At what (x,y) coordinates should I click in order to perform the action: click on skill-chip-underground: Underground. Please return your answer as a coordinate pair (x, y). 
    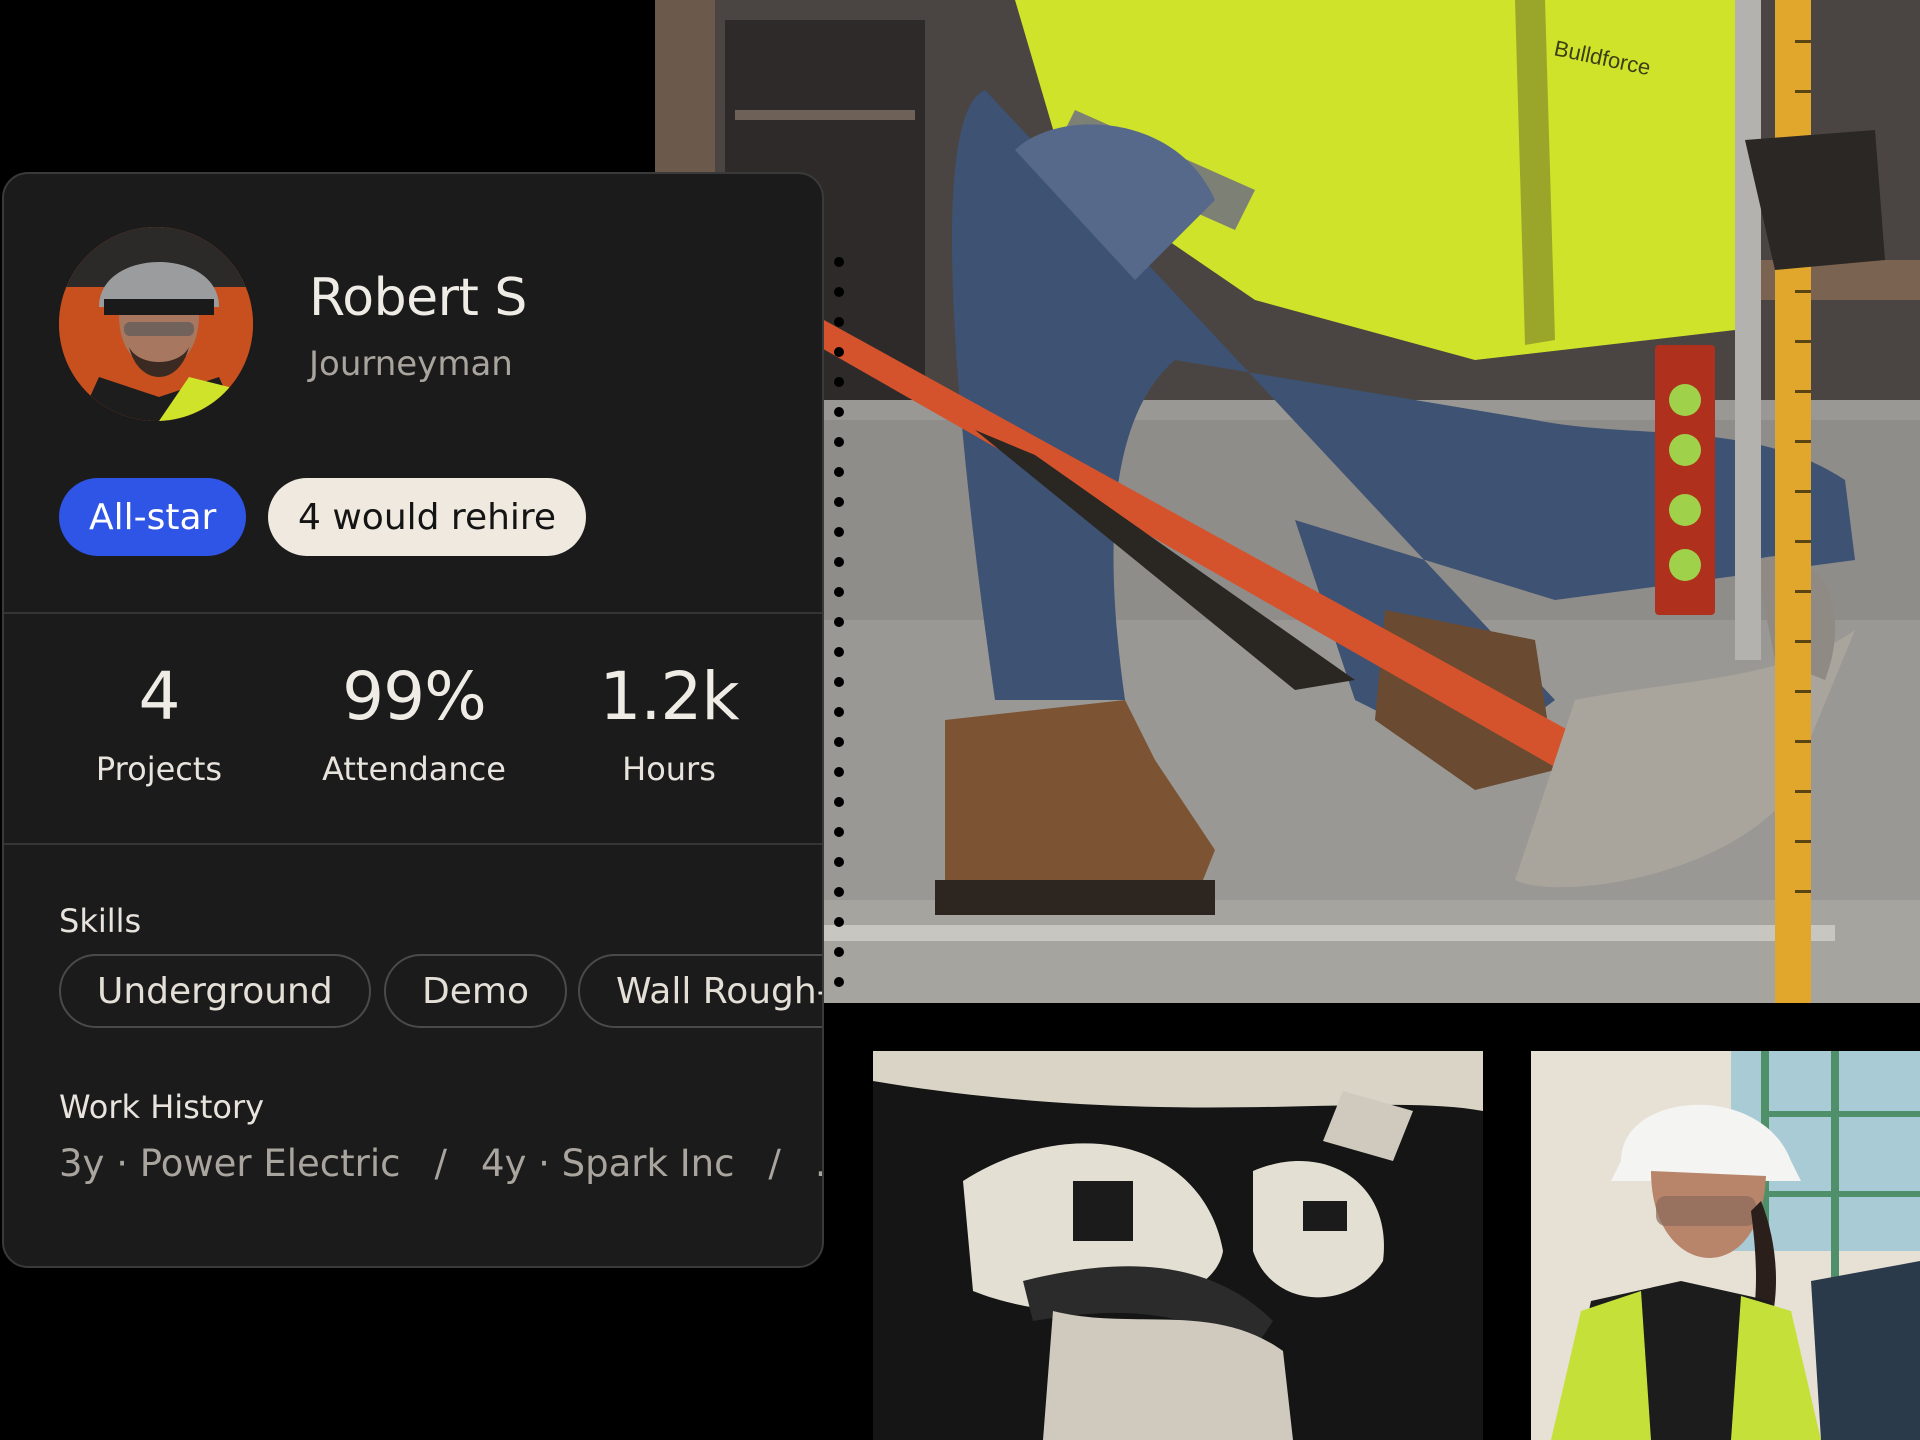
    Looking at the image, I should click on (215, 991).